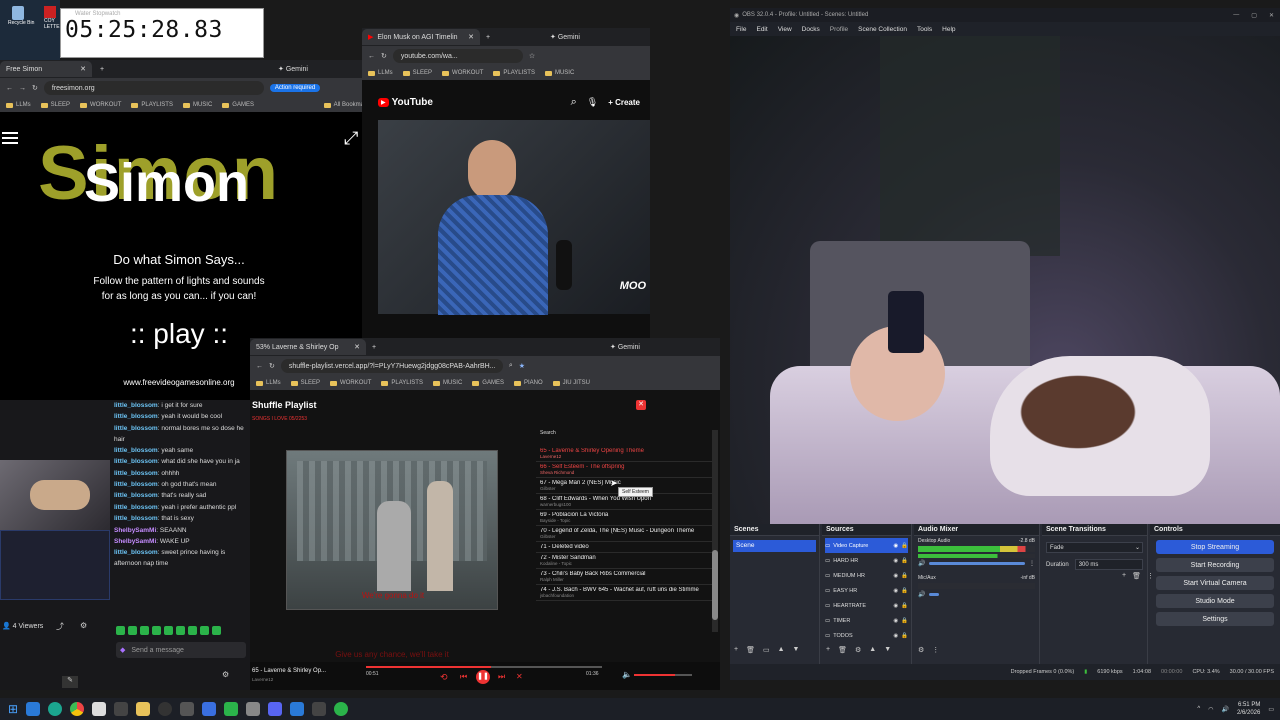 The height and width of the screenshot is (720, 1280). I want to click on source-item: ▭ TODOS ◉ 🔒, so click(866, 635).